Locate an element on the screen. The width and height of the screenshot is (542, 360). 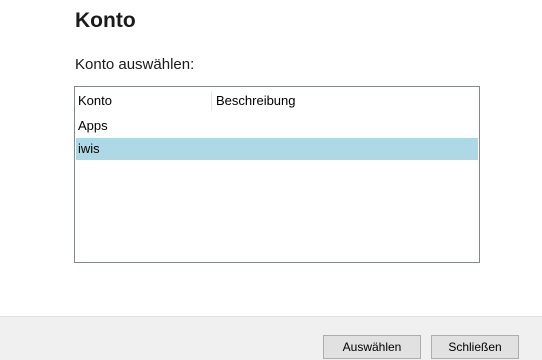
column-header-beschreibung: Beschreibung is located at coordinates (256, 100).